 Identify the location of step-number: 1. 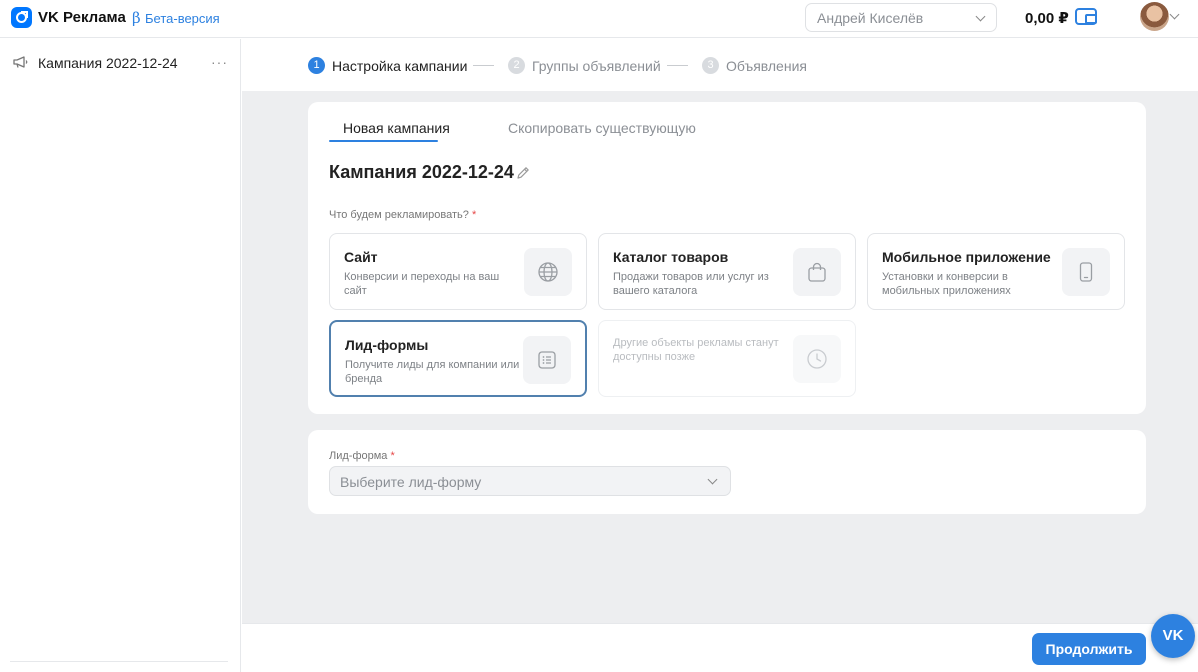
(316, 65).